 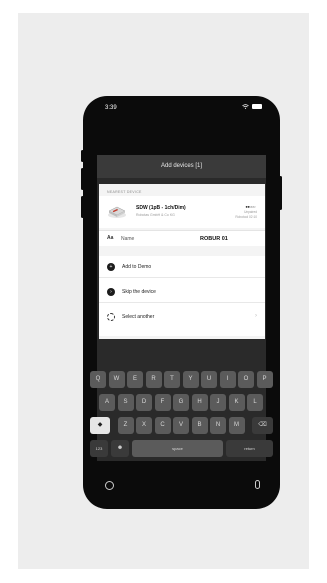 I want to click on backspace-key: ⌫, so click(x=262, y=425).